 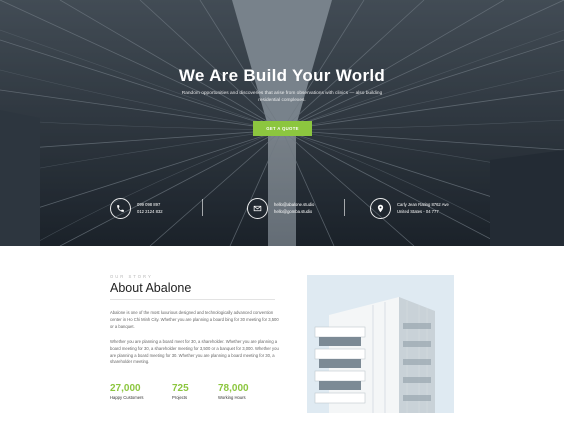 I want to click on stat-label: Working Hours, so click(x=232, y=397).